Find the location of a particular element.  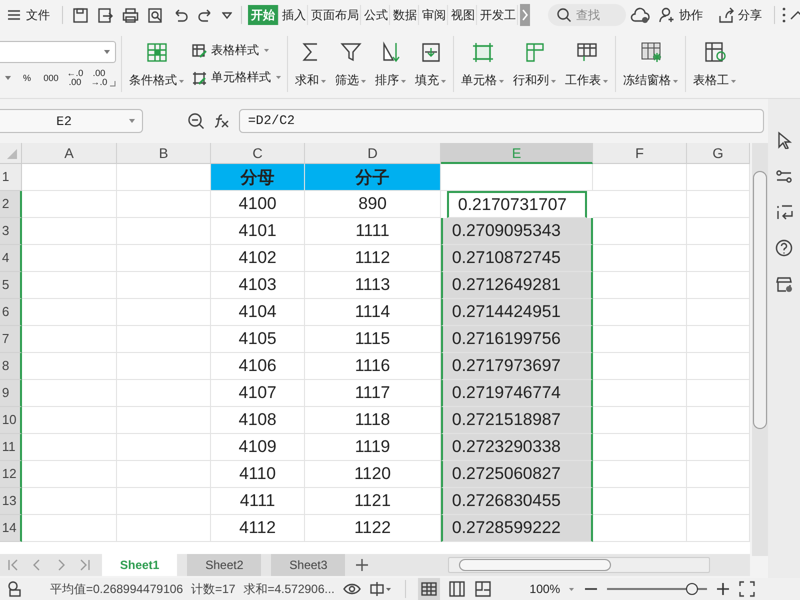

zoom-icon is located at coordinates (196, 121).